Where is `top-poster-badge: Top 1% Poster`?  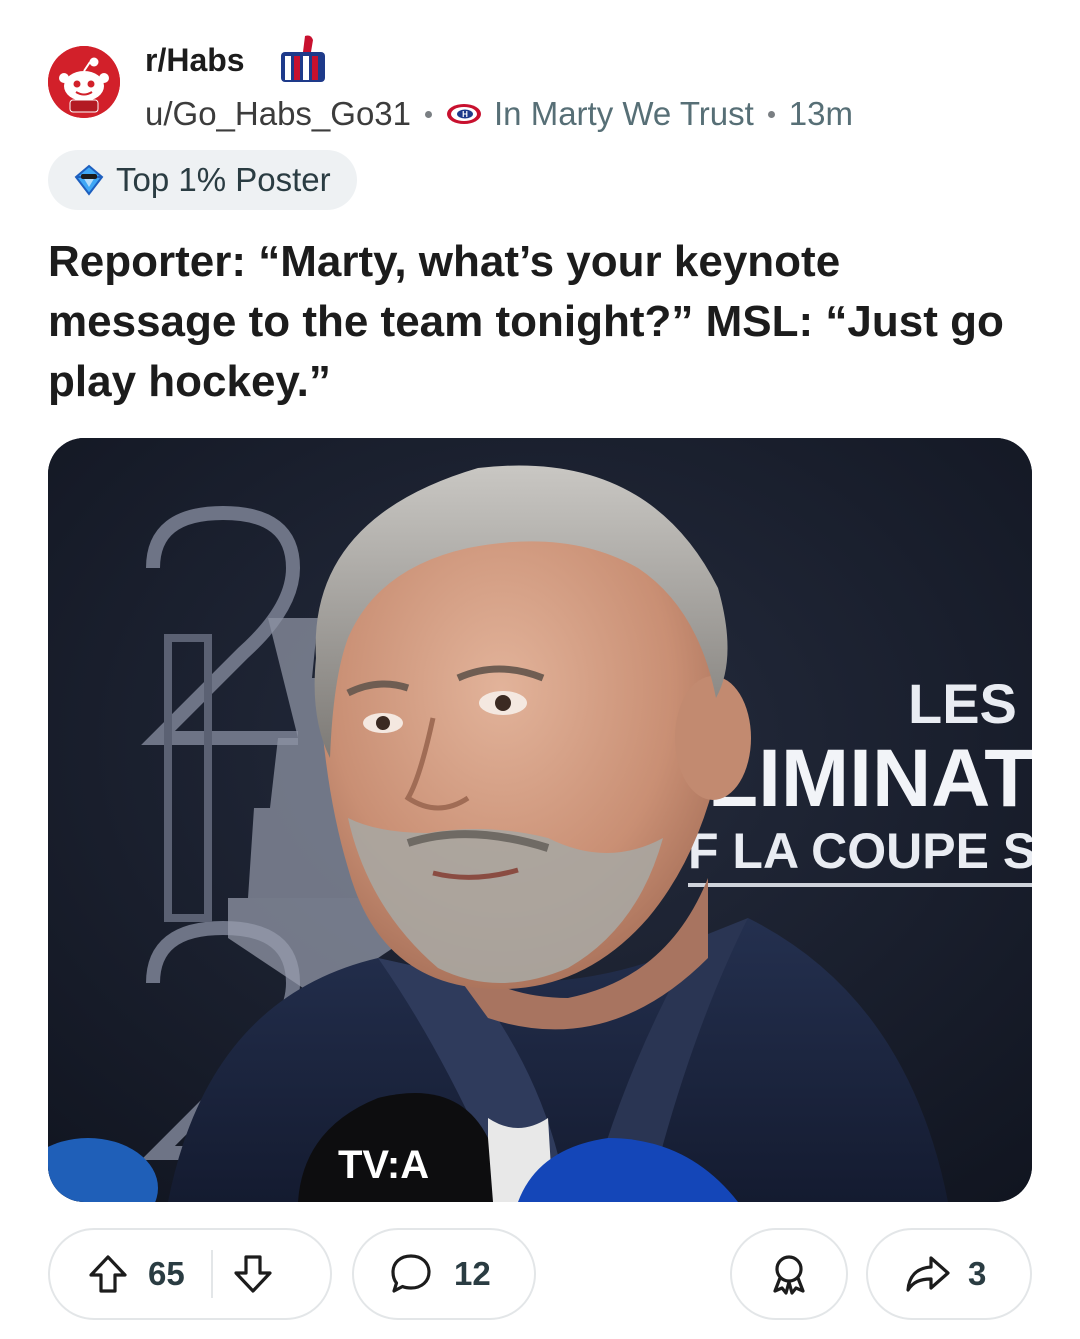 top-poster-badge: Top 1% Poster is located at coordinates (202, 180).